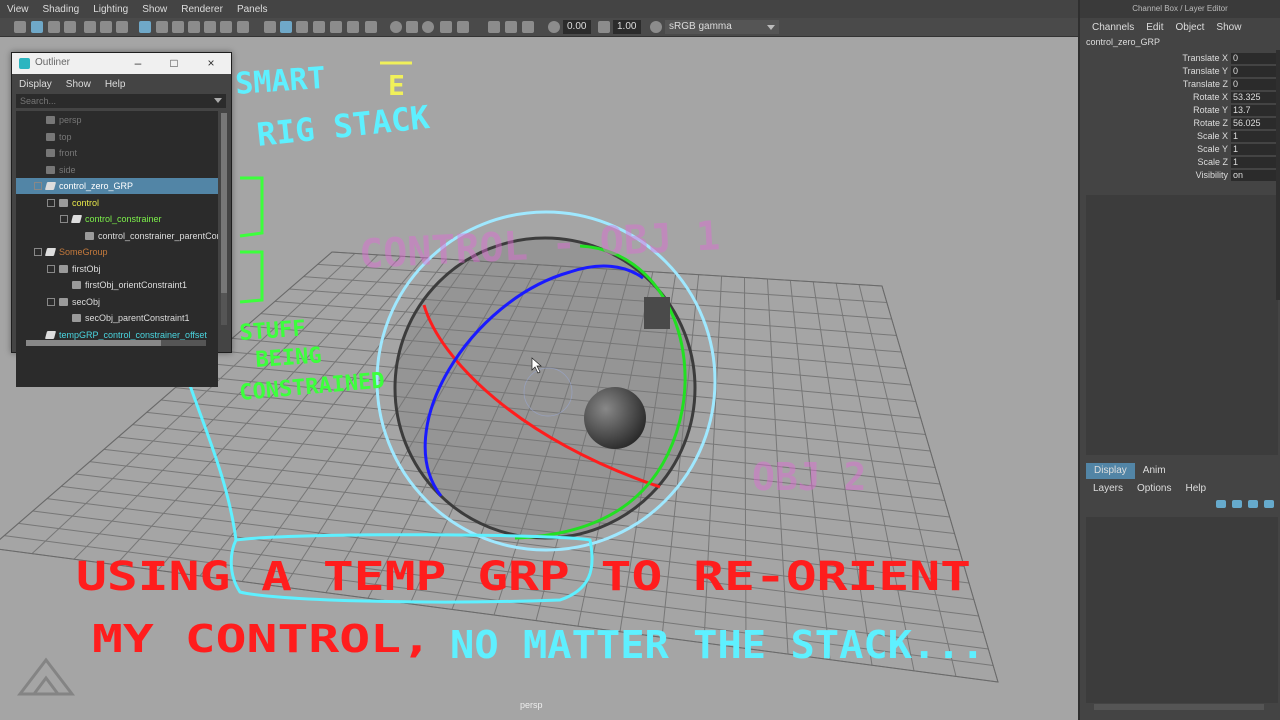  Describe the element at coordinates (1254, 110) in the screenshot. I see `attribute-value-field: 13.7` at that location.